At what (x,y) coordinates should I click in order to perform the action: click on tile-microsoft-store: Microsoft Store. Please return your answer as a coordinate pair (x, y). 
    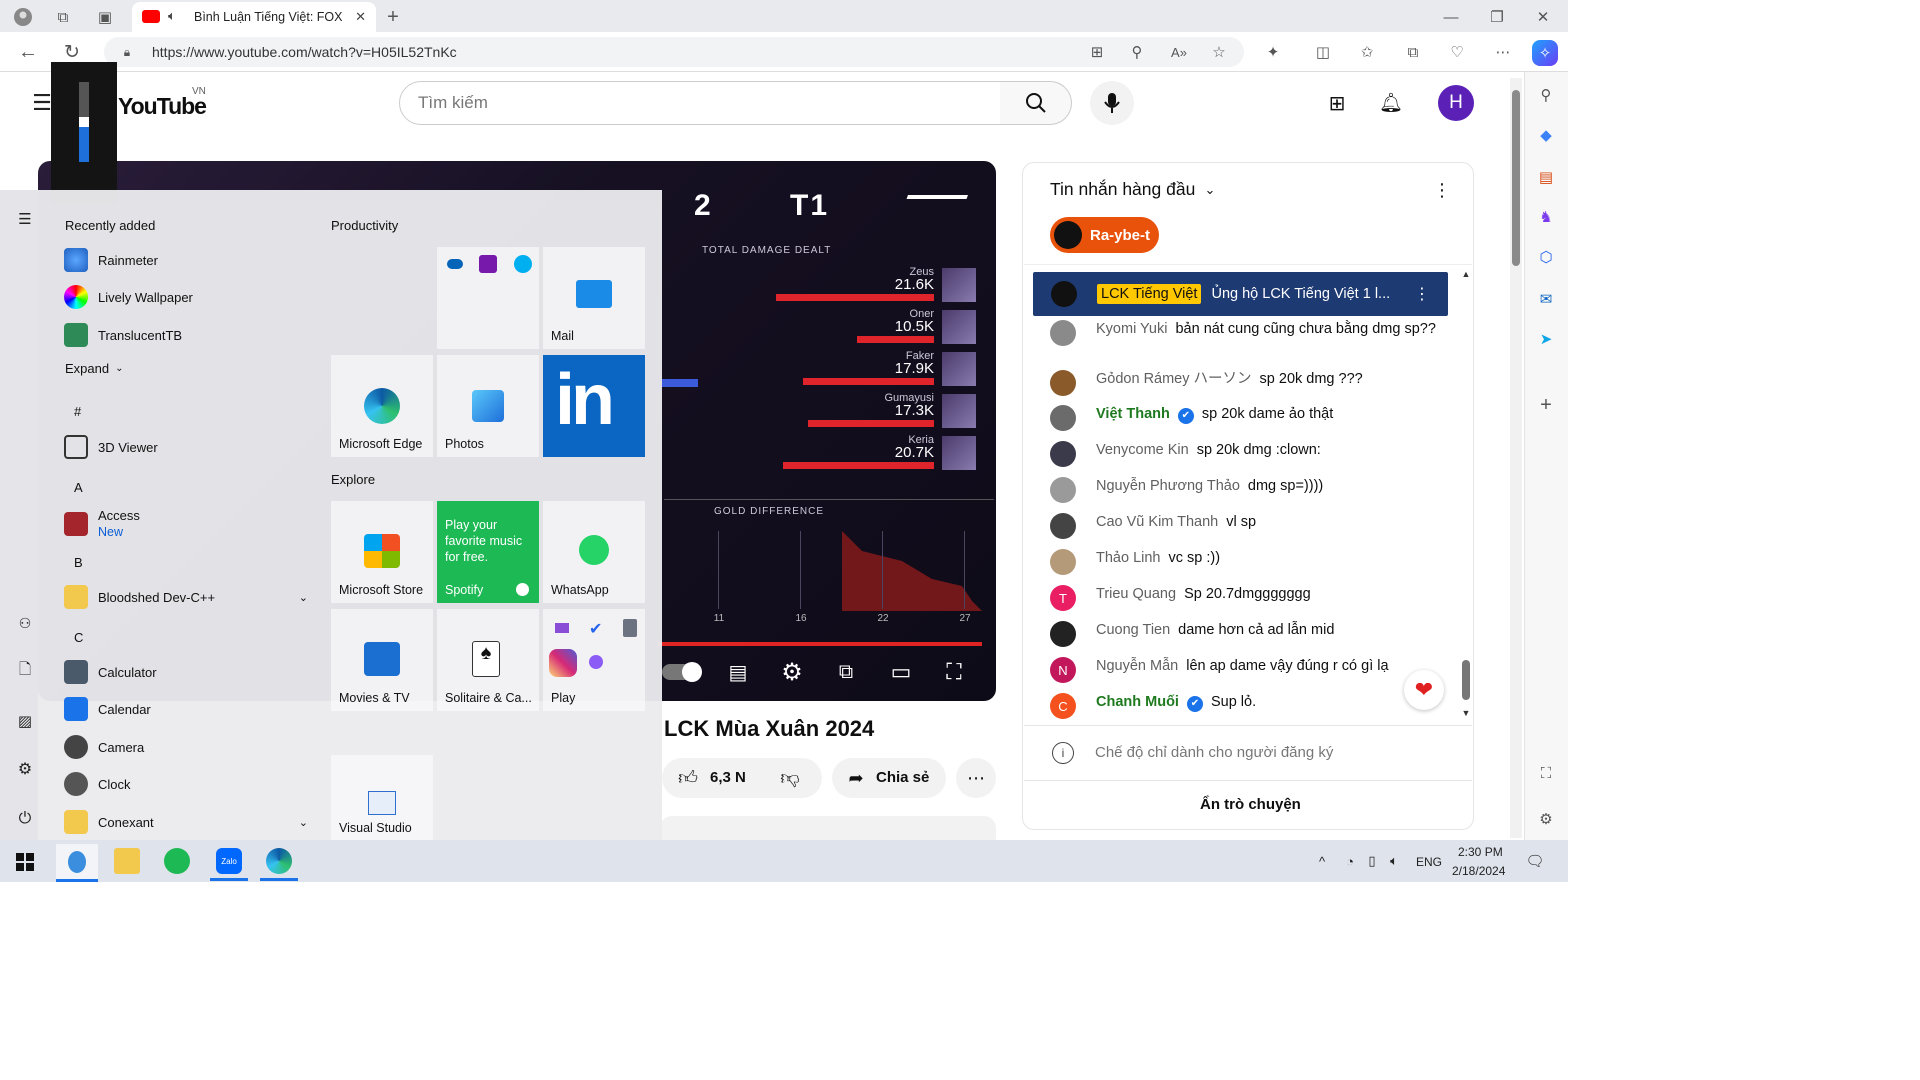
    Looking at the image, I should click on (382, 552).